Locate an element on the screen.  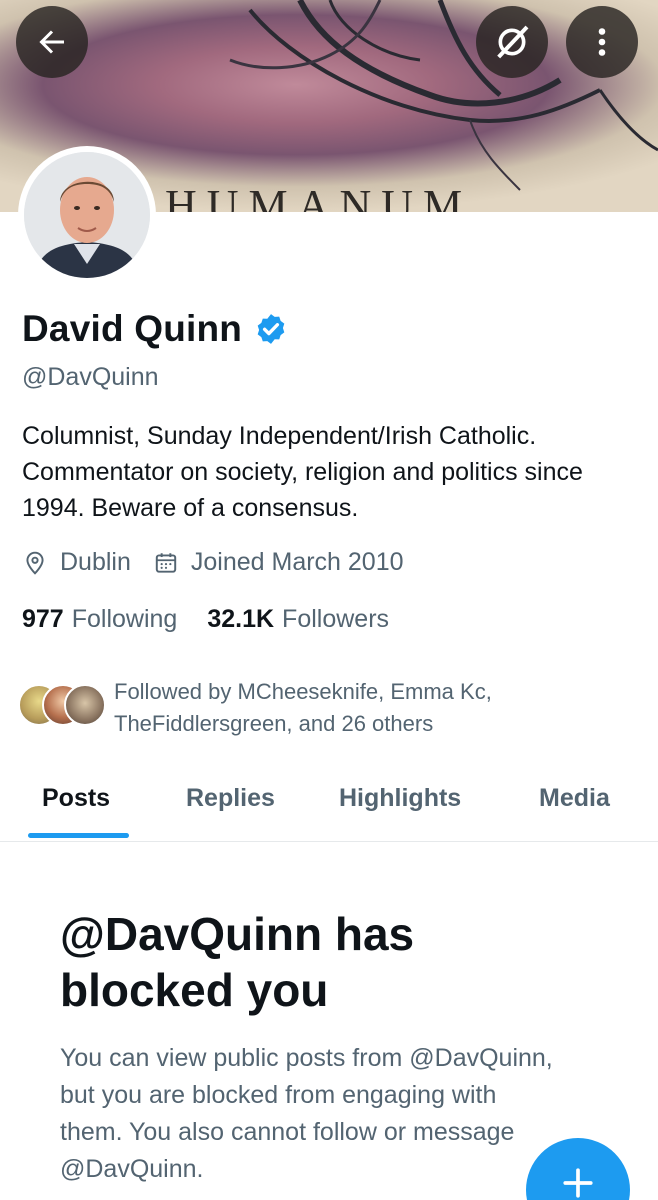
profile-name-row: David Quinn is located at coordinates (155, 329).